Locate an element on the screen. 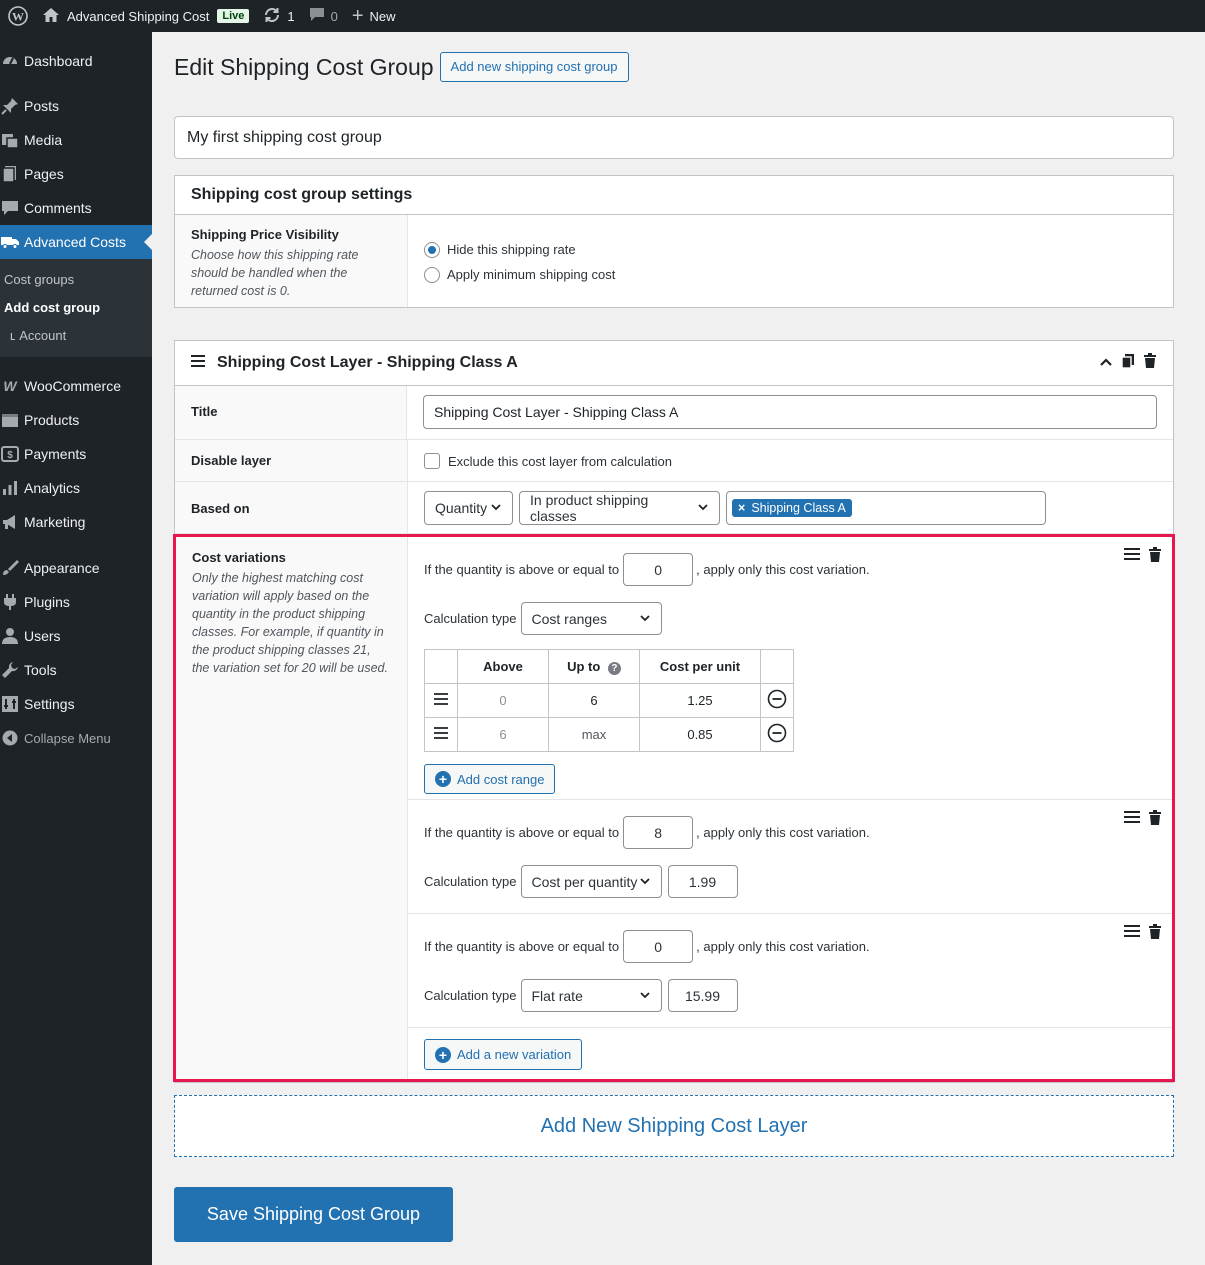 This screenshot has width=1205, height=1265. calc-type-select: Cost ranges is located at coordinates (591, 618).